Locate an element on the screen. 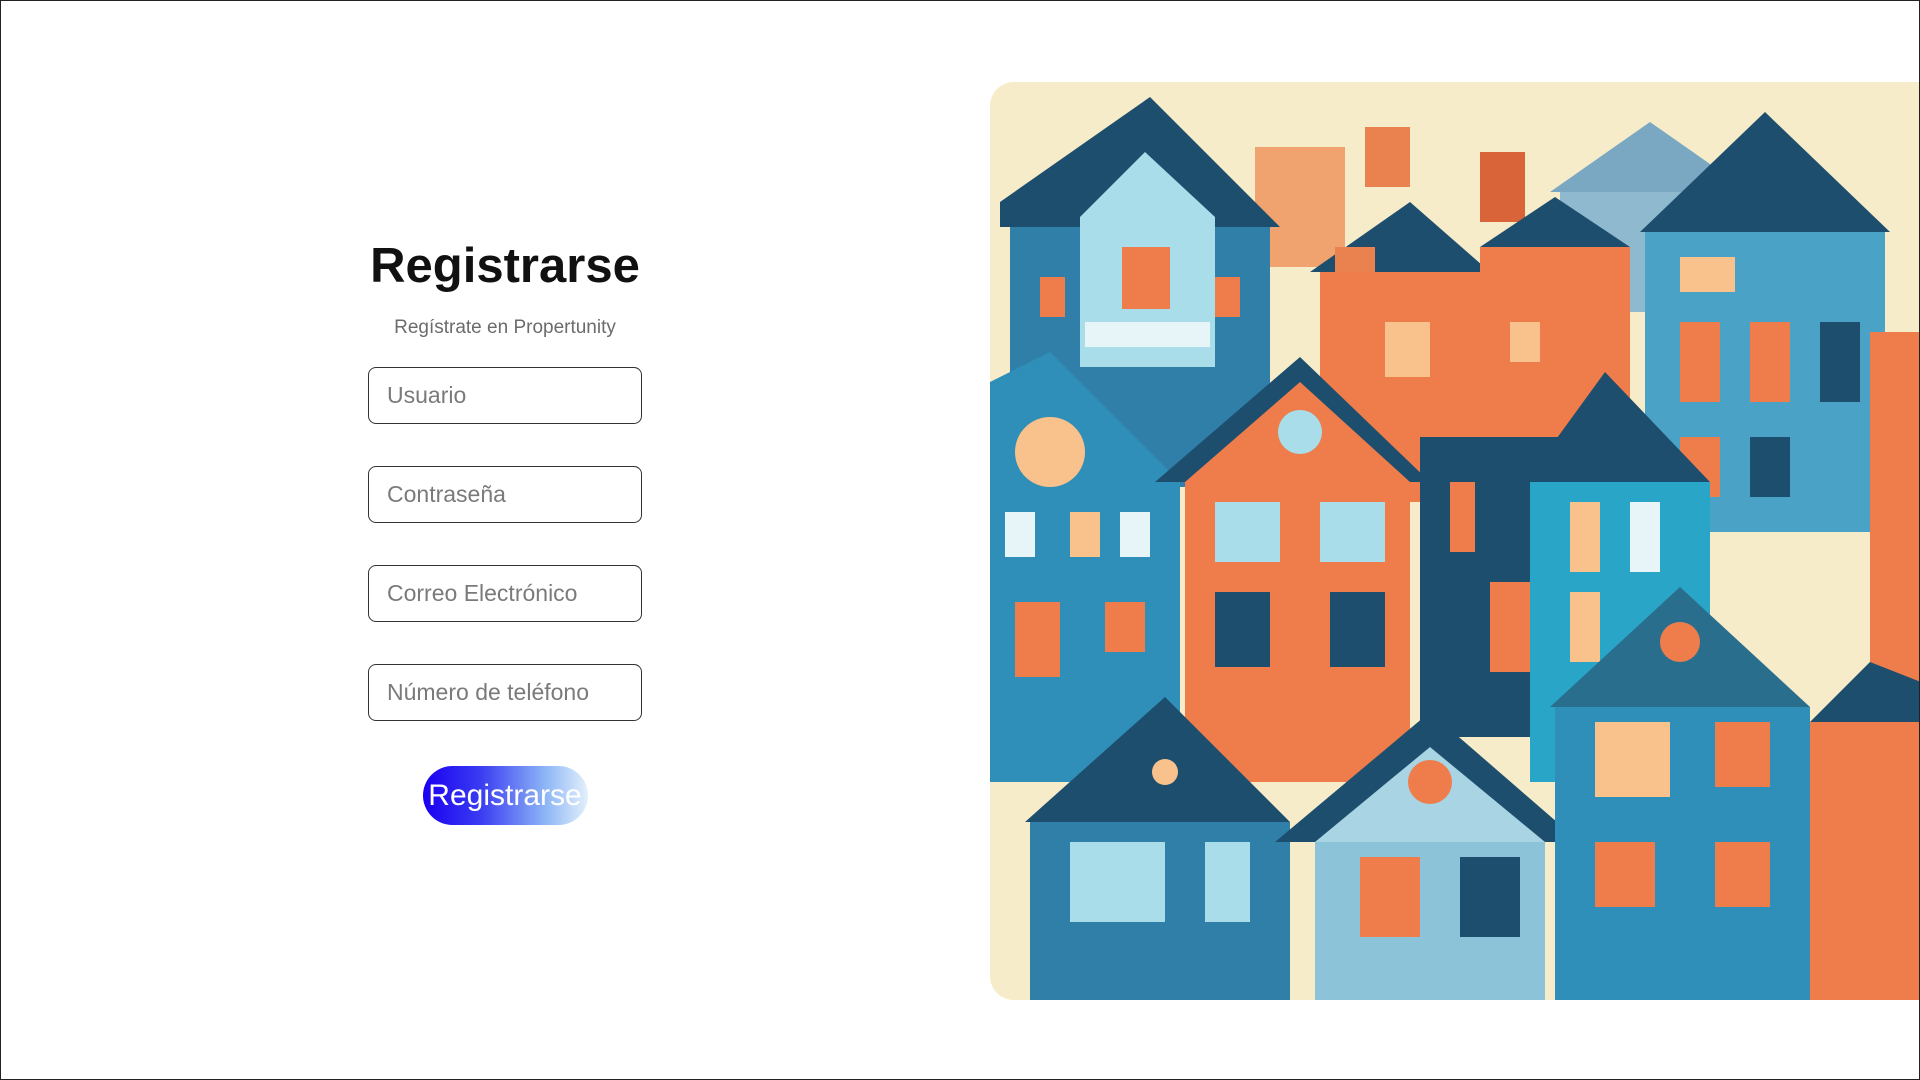  phone-input is located at coordinates (505, 692).